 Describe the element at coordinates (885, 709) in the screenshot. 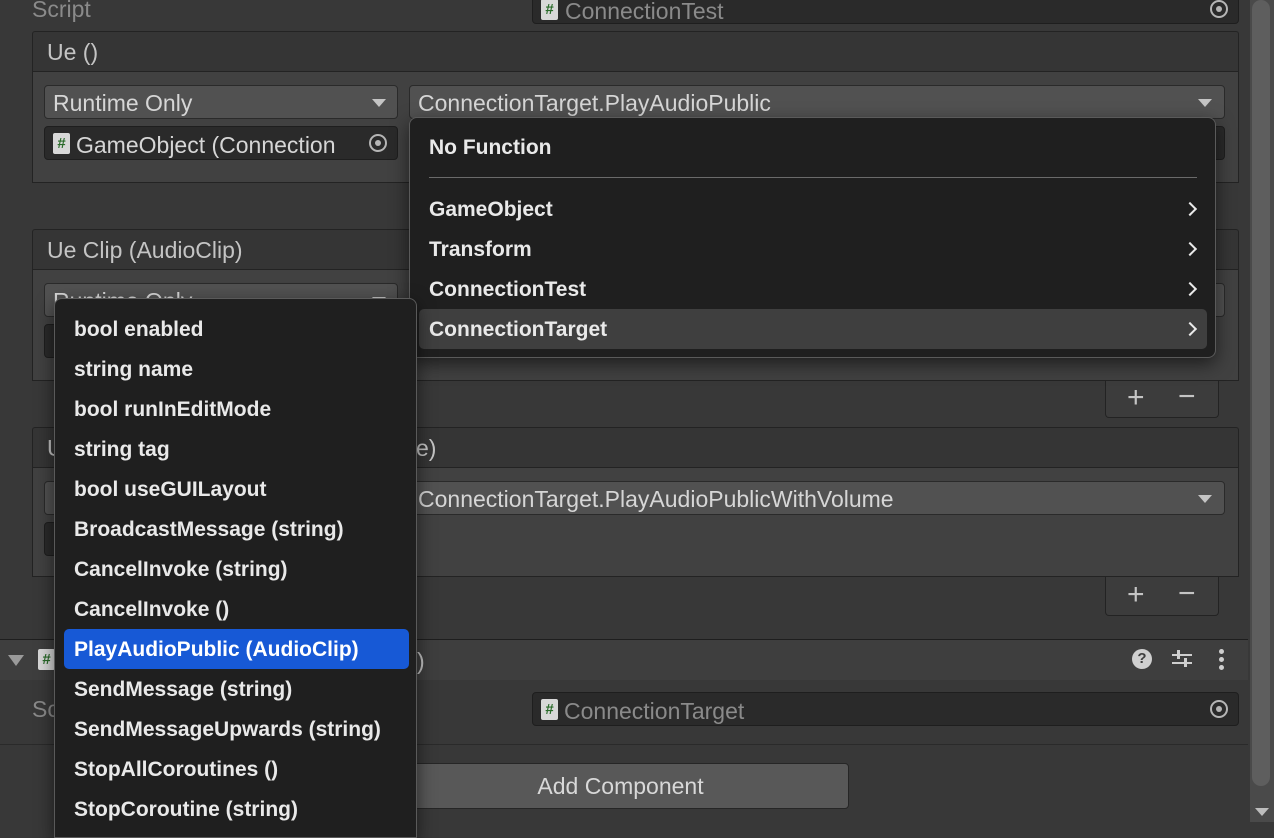

I see `component2-script-field: # ConnectionTarget` at that location.